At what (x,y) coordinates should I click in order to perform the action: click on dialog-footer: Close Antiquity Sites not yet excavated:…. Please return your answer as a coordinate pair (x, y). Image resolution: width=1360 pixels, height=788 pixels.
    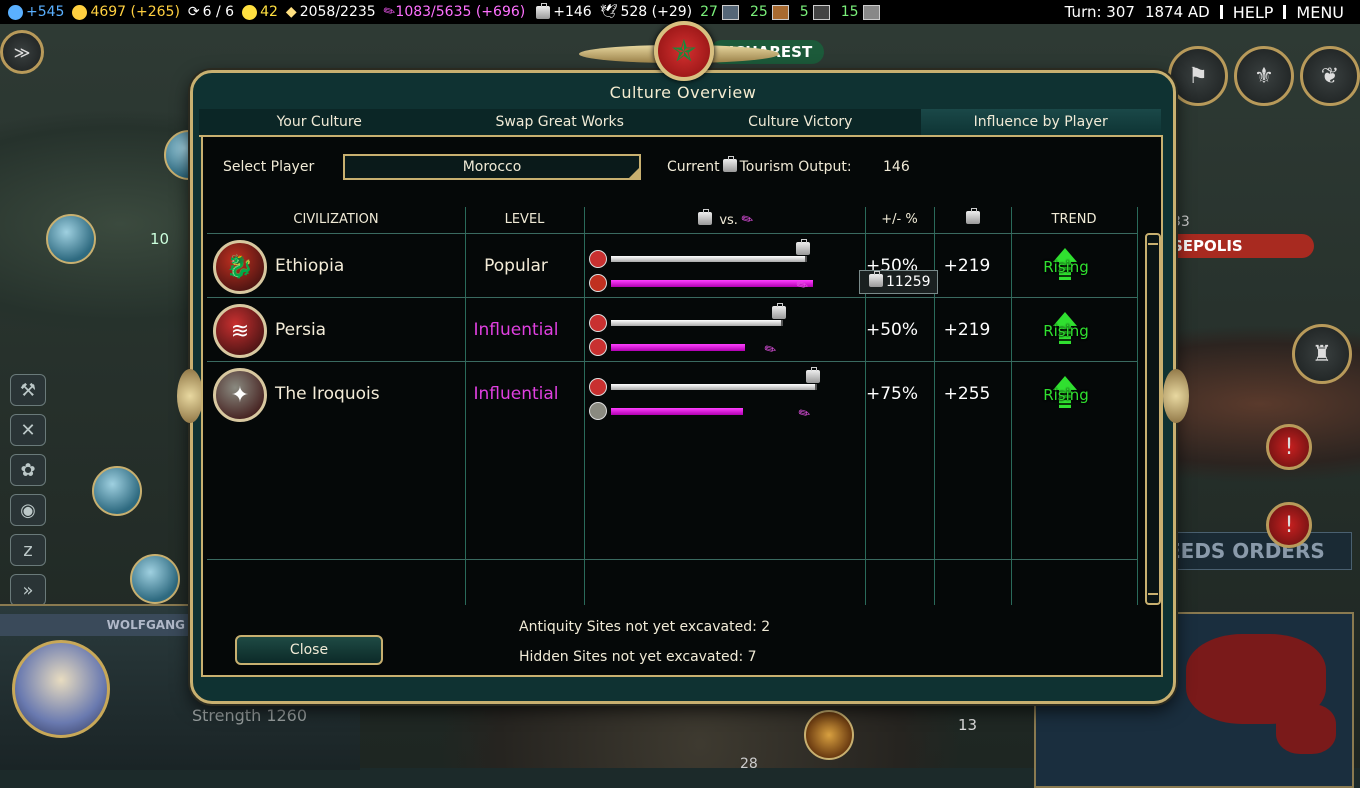
    Looking at the image, I should click on (680, 641).